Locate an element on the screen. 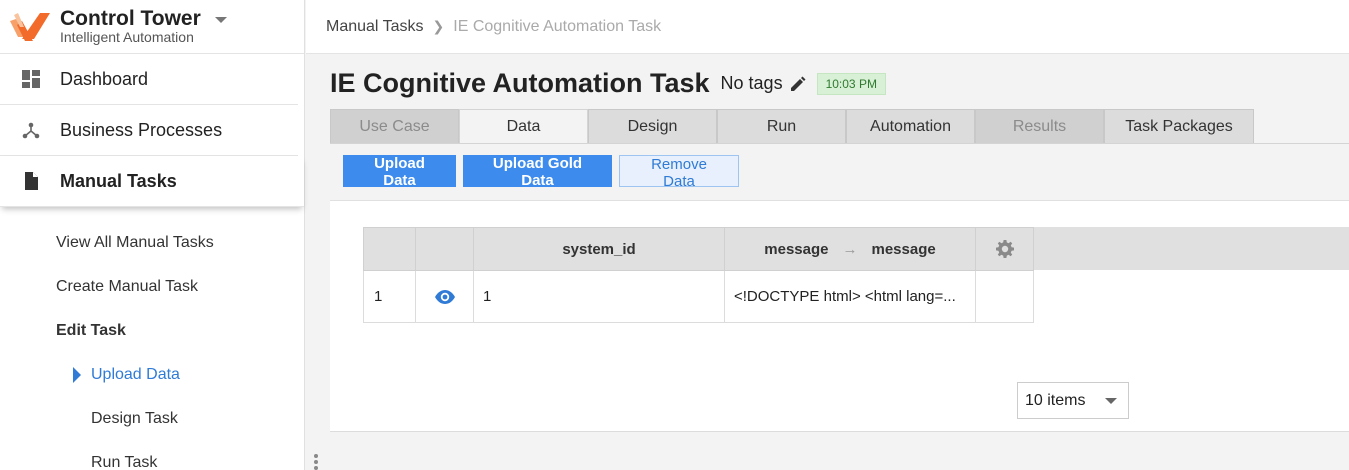 The image size is (1349, 470). tab-use-case: Use Case is located at coordinates (394, 126).